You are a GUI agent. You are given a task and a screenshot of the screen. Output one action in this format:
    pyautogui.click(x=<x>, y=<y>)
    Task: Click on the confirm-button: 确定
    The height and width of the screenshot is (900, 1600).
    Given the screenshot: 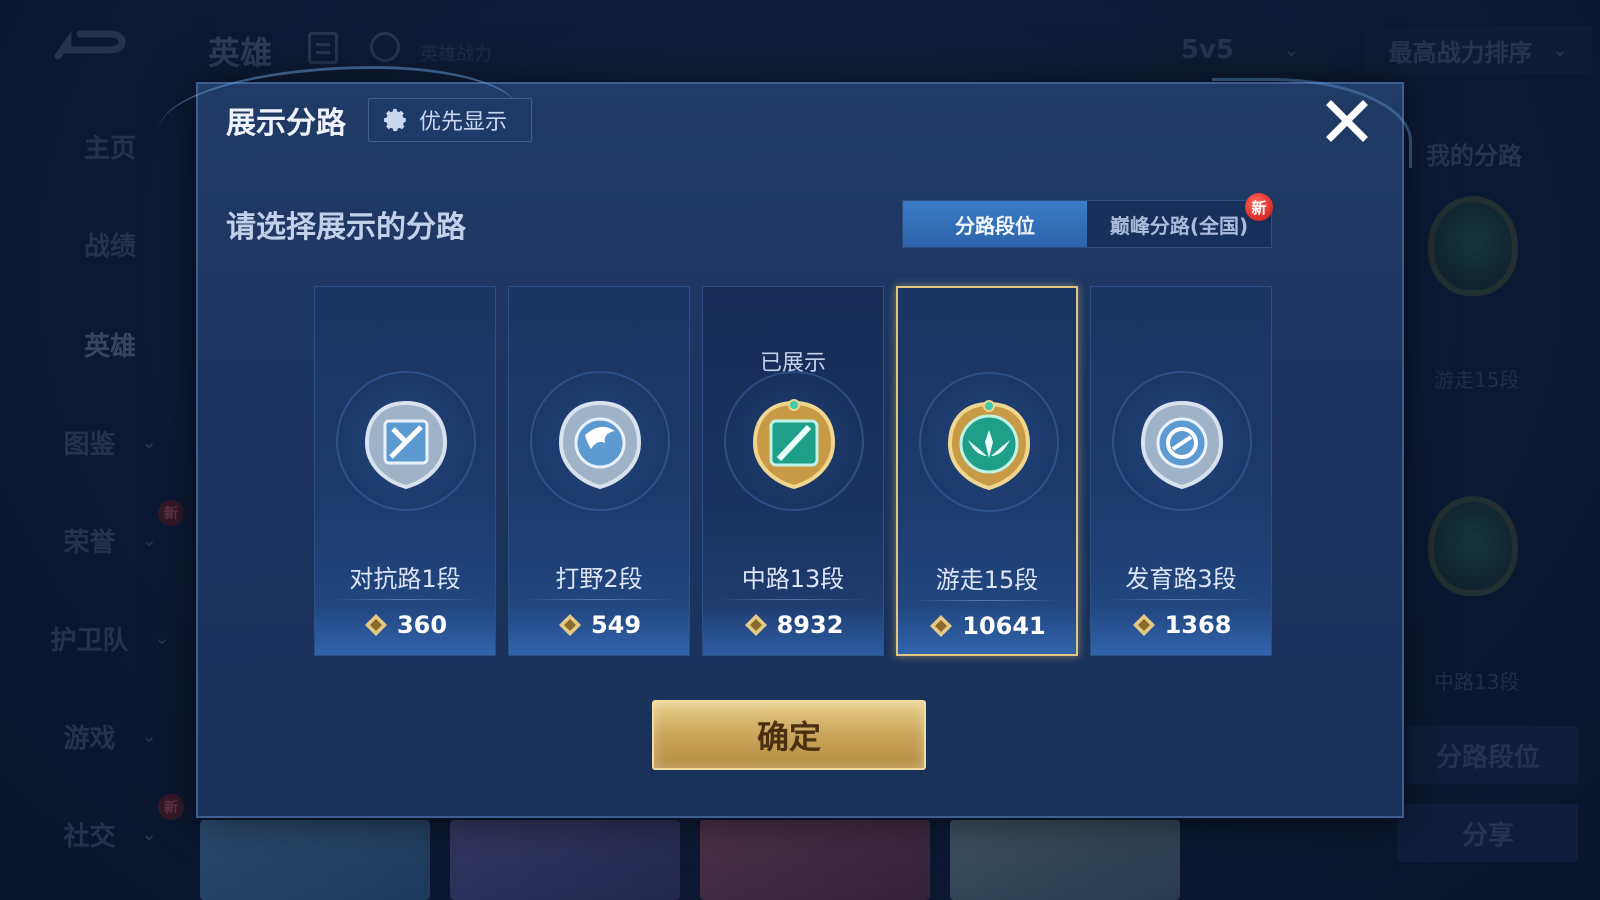 What is the action you would take?
    pyautogui.click(x=789, y=735)
    